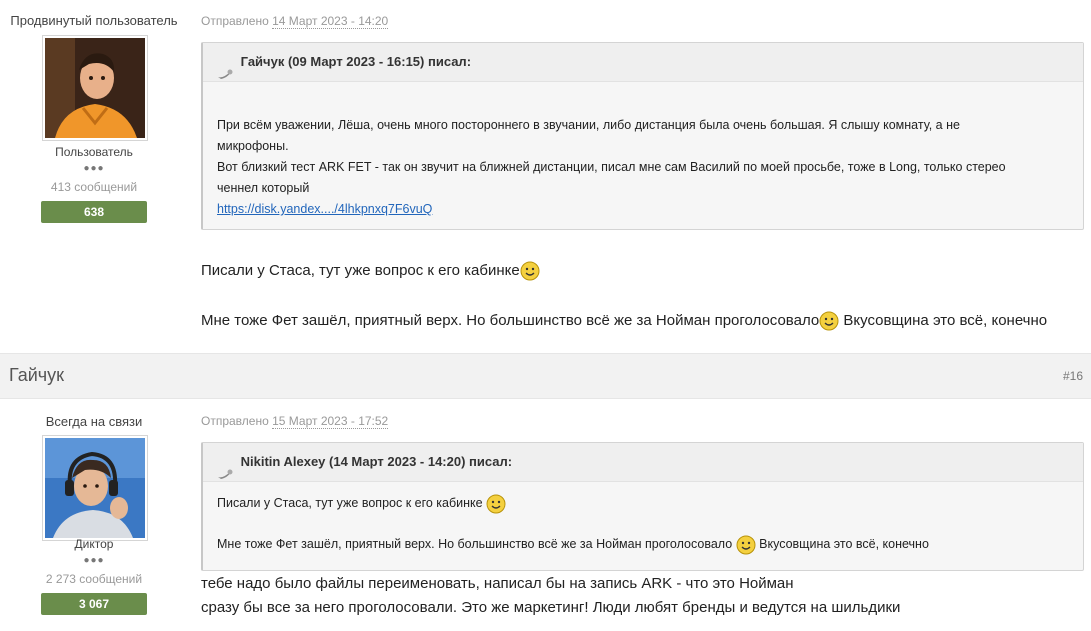 The image size is (1091, 631). Describe the element at coordinates (1073, 376) in the screenshot. I see `post-number: #16` at that location.